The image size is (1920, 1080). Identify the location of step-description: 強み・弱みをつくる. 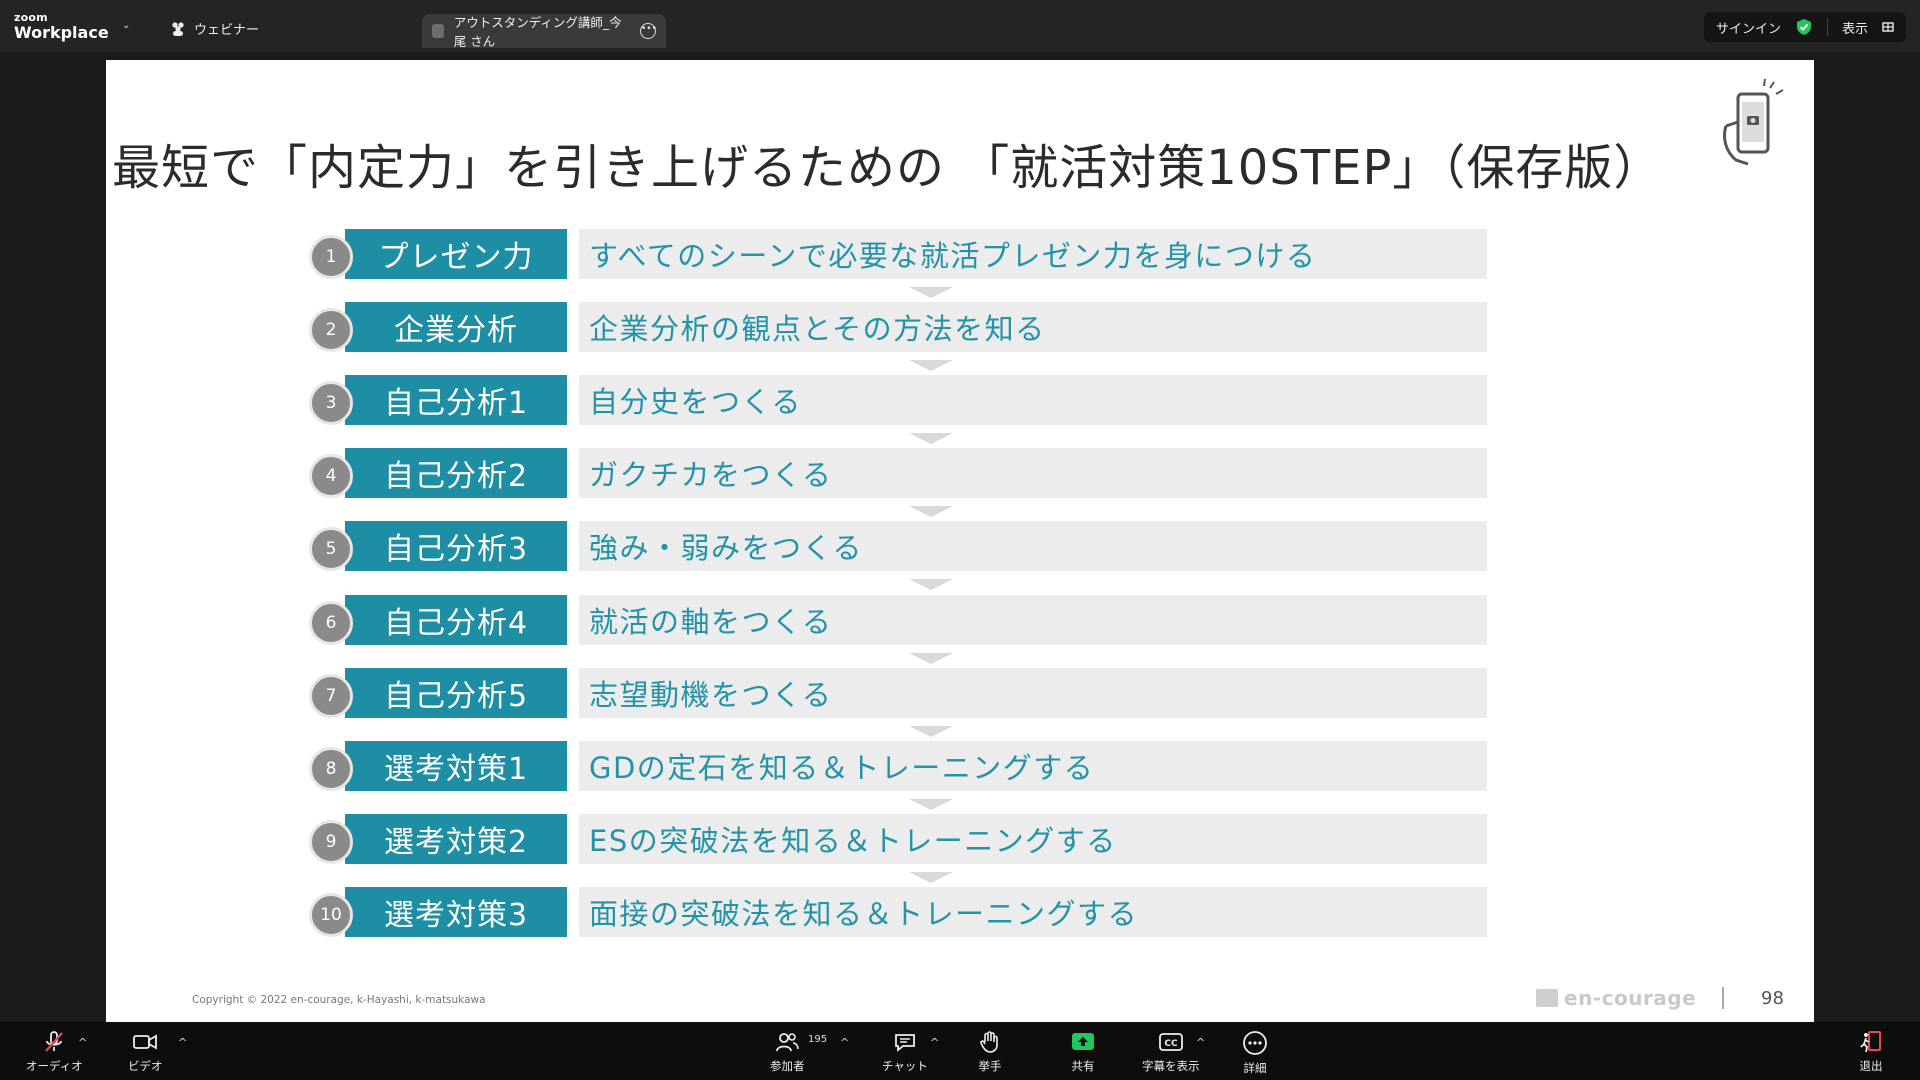
(1033, 546).